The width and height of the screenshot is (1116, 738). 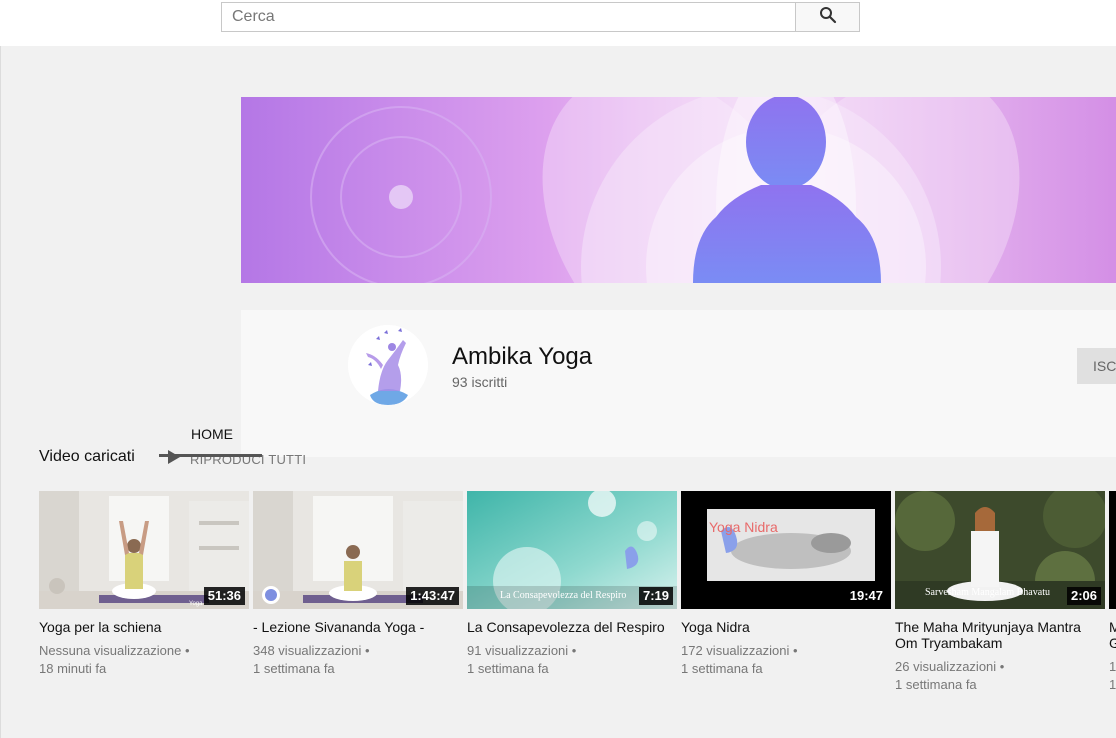 I want to click on search-button, so click(x=827, y=17).